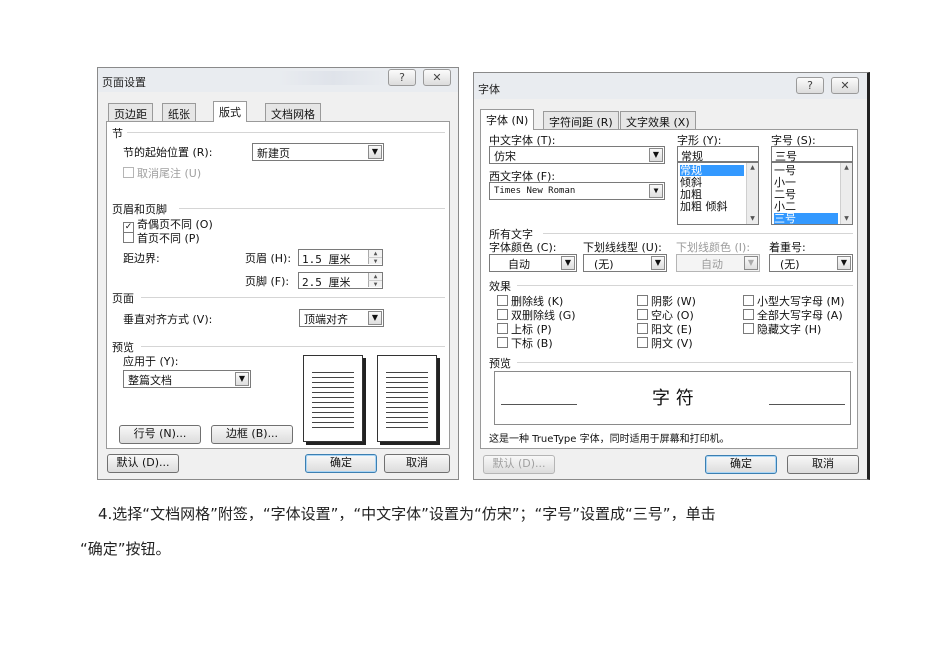 This screenshot has height=672, width=950. What do you see at coordinates (785, 182) in the screenshot?
I see `list-item: 小一` at bounding box center [785, 182].